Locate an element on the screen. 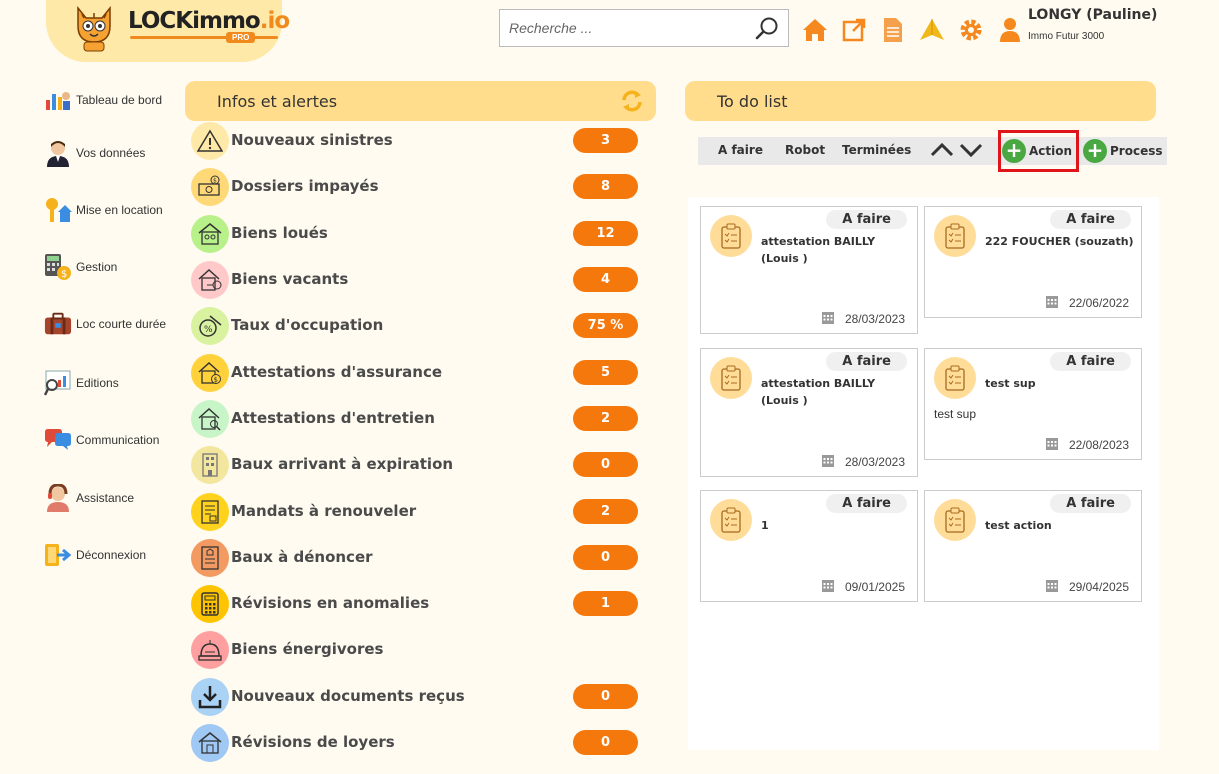 The width and height of the screenshot is (1219, 774). dashboard-icon is located at coordinates (58, 100).